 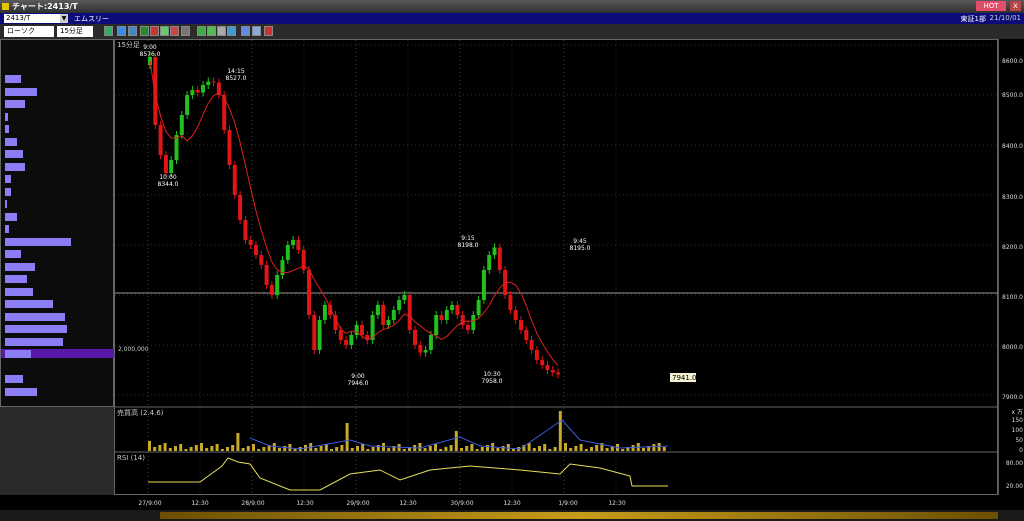 What do you see at coordinates (1014, 463) in the screenshot?
I see `rsi-tick: 80.00` at bounding box center [1014, 463].